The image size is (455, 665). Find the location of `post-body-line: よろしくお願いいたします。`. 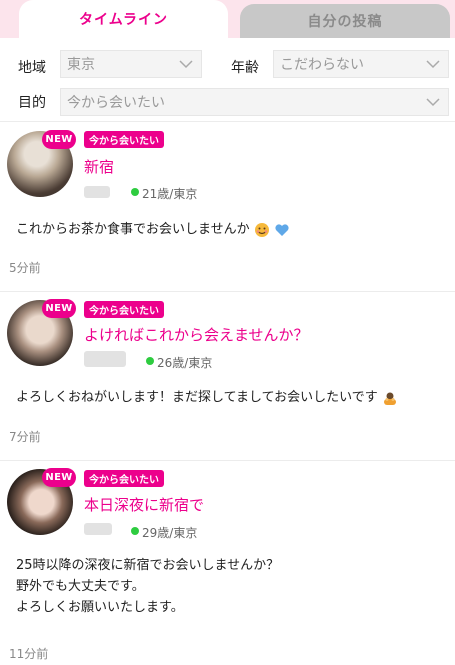

post-body-line: よろしくお願いいたします。 is located at coordinates (100, 607).